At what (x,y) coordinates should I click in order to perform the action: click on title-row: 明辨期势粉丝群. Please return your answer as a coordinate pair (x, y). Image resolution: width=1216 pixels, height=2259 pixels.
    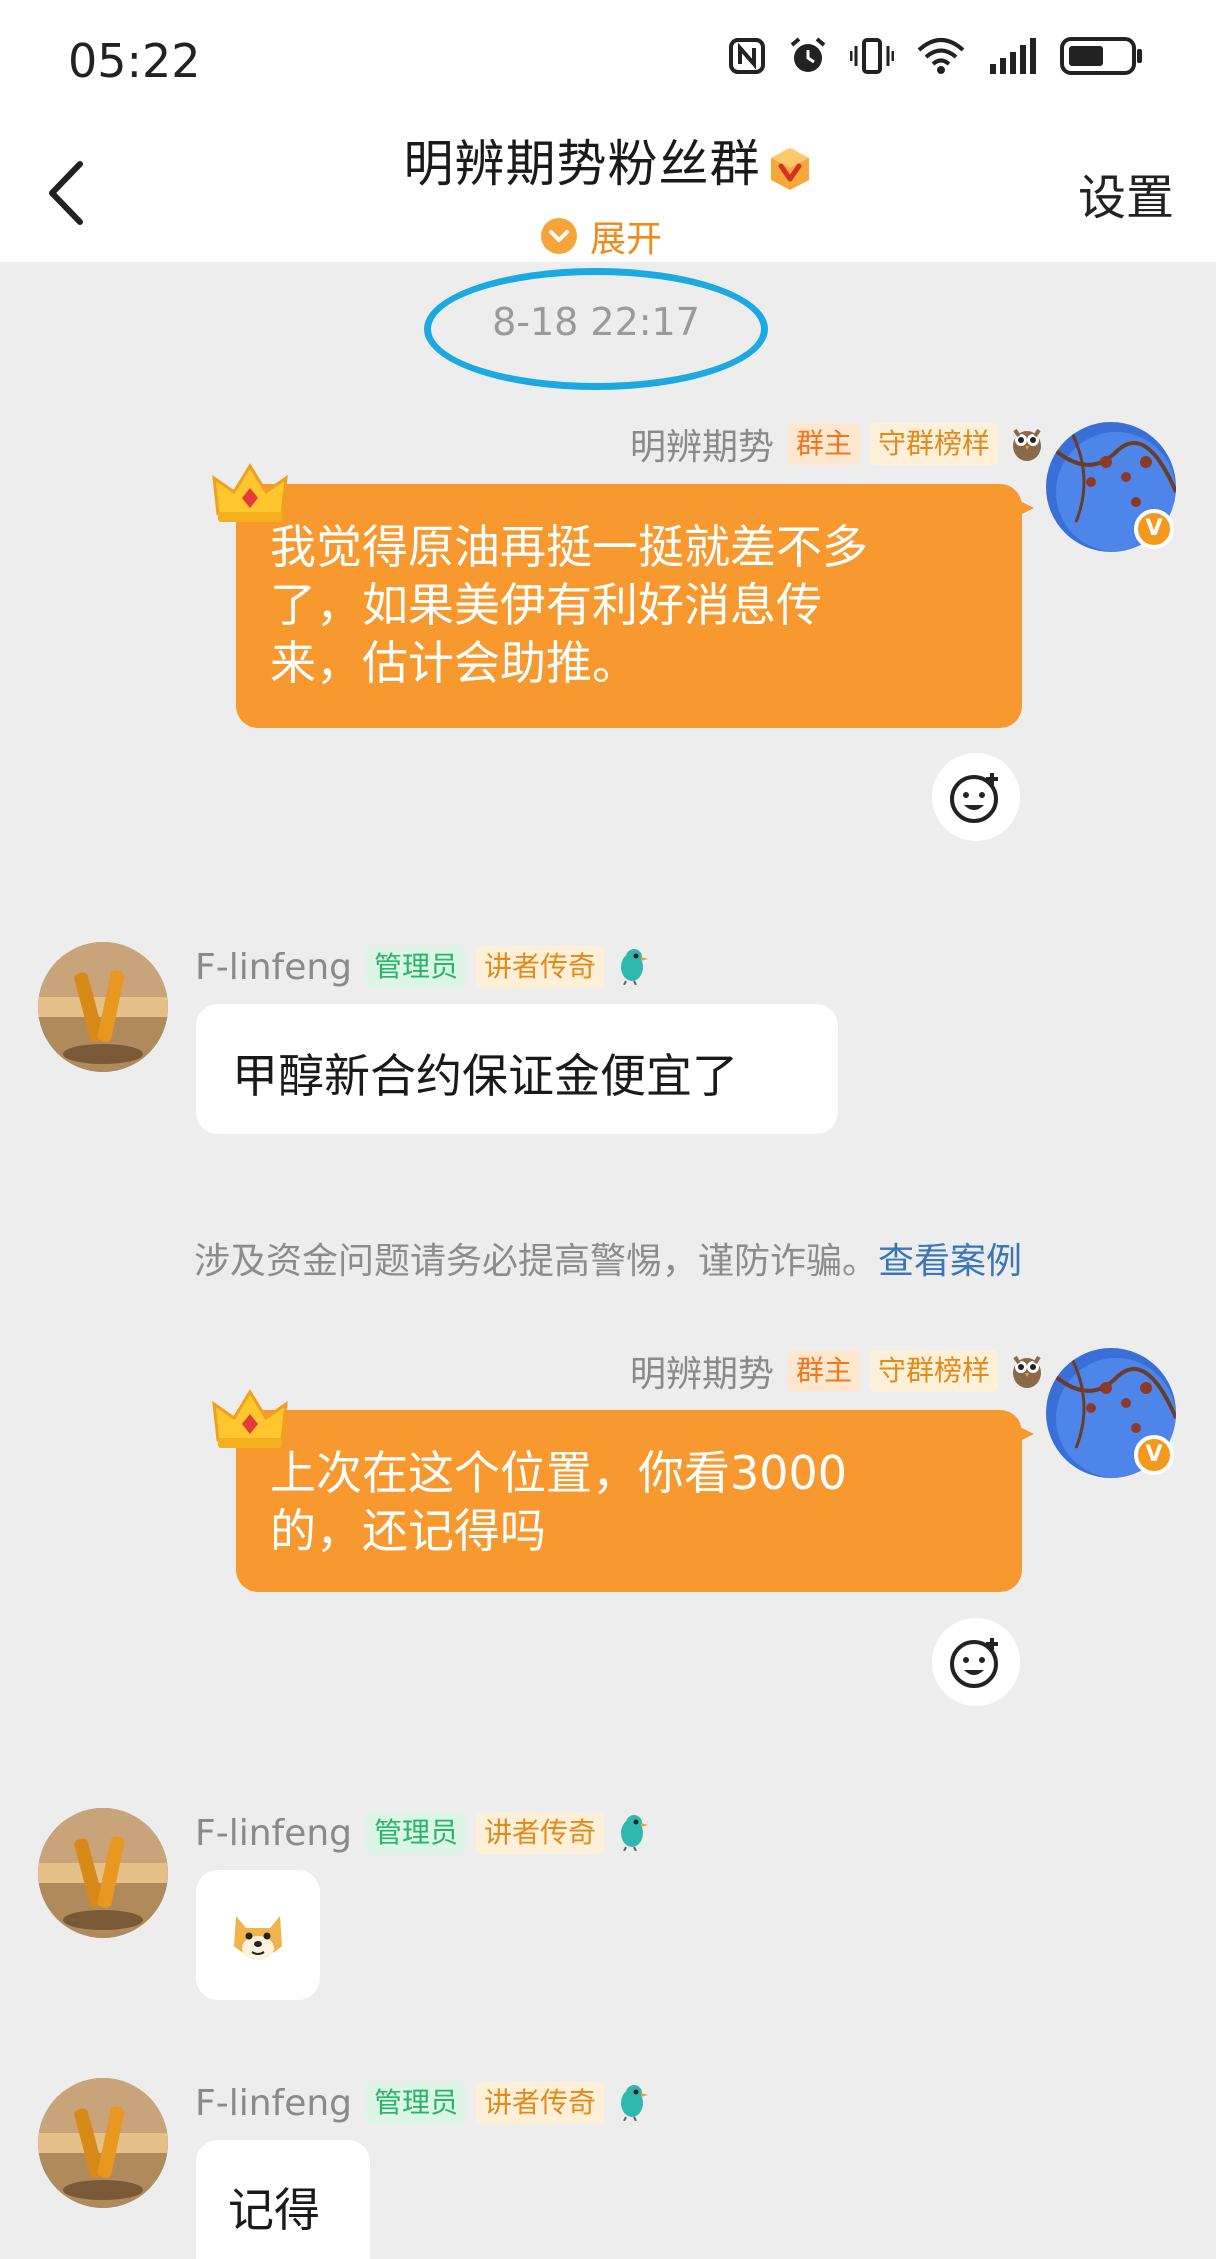
    Looking at the image, I should click on (608, 163).